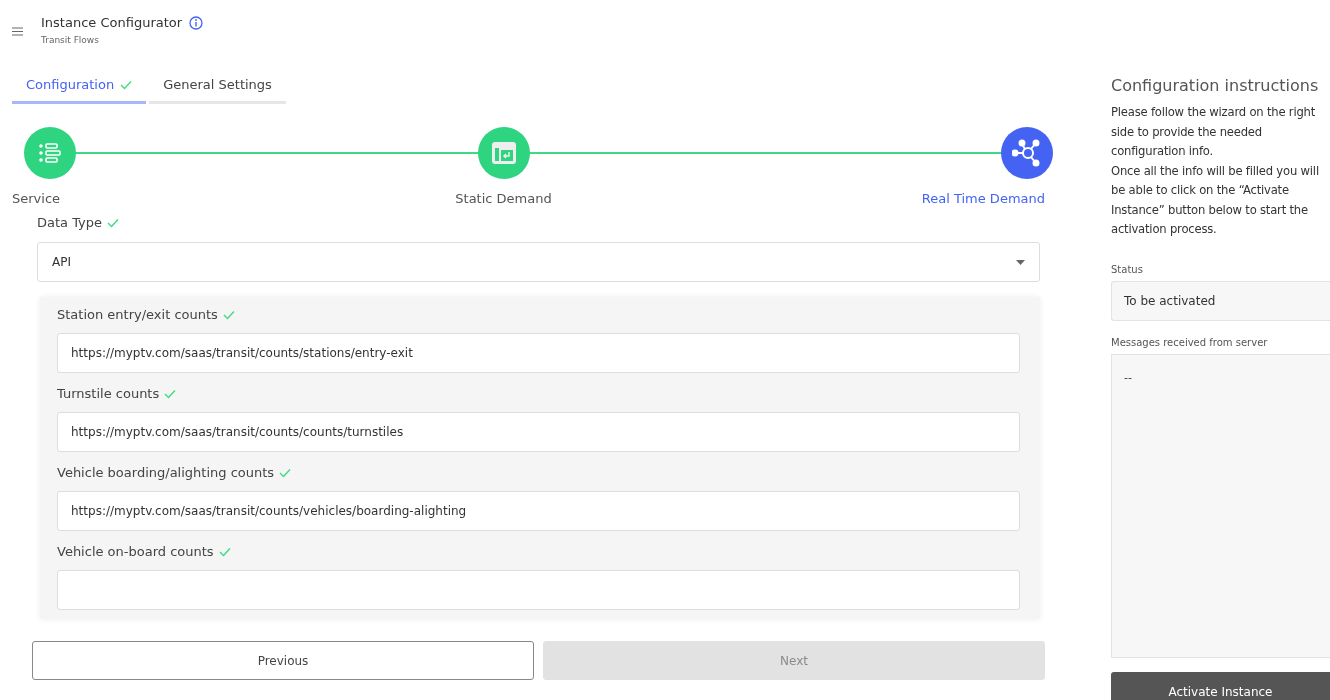  Describe the element at coordinates (36, 198) in the screenshot. I see `step-label: Service` at that location.